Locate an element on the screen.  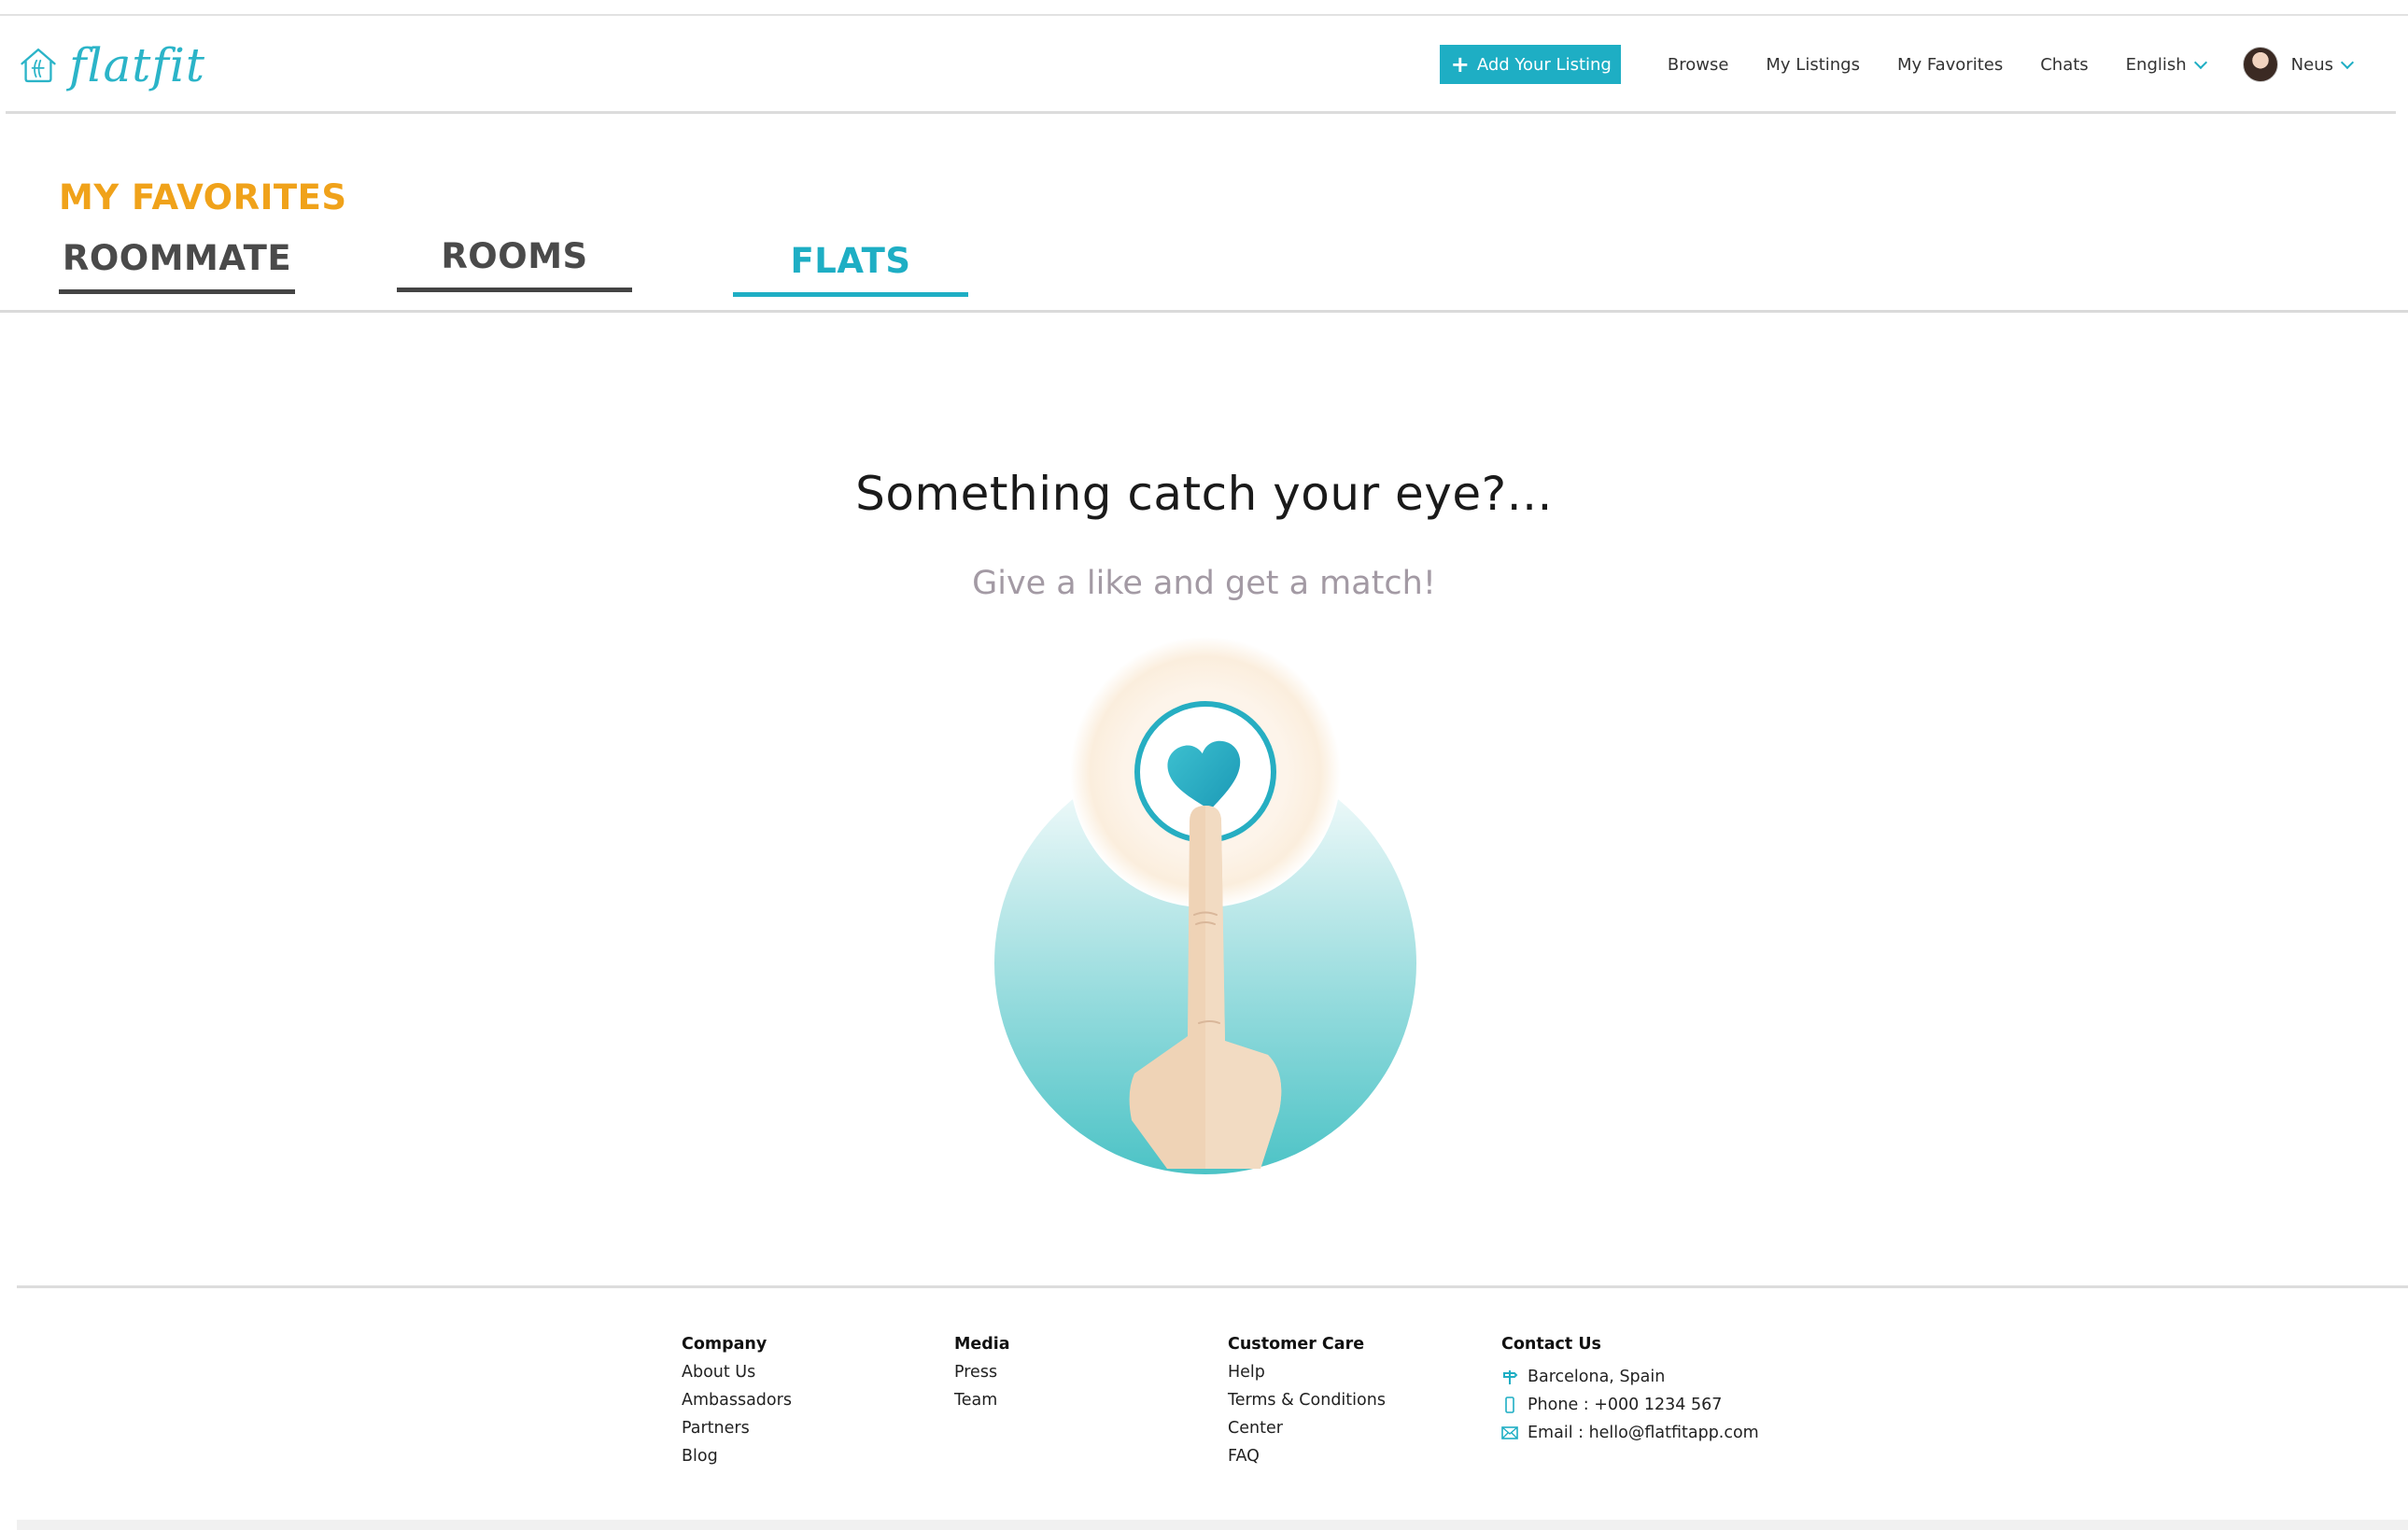
envelope-icon is located at coordinates (1510, 1433).